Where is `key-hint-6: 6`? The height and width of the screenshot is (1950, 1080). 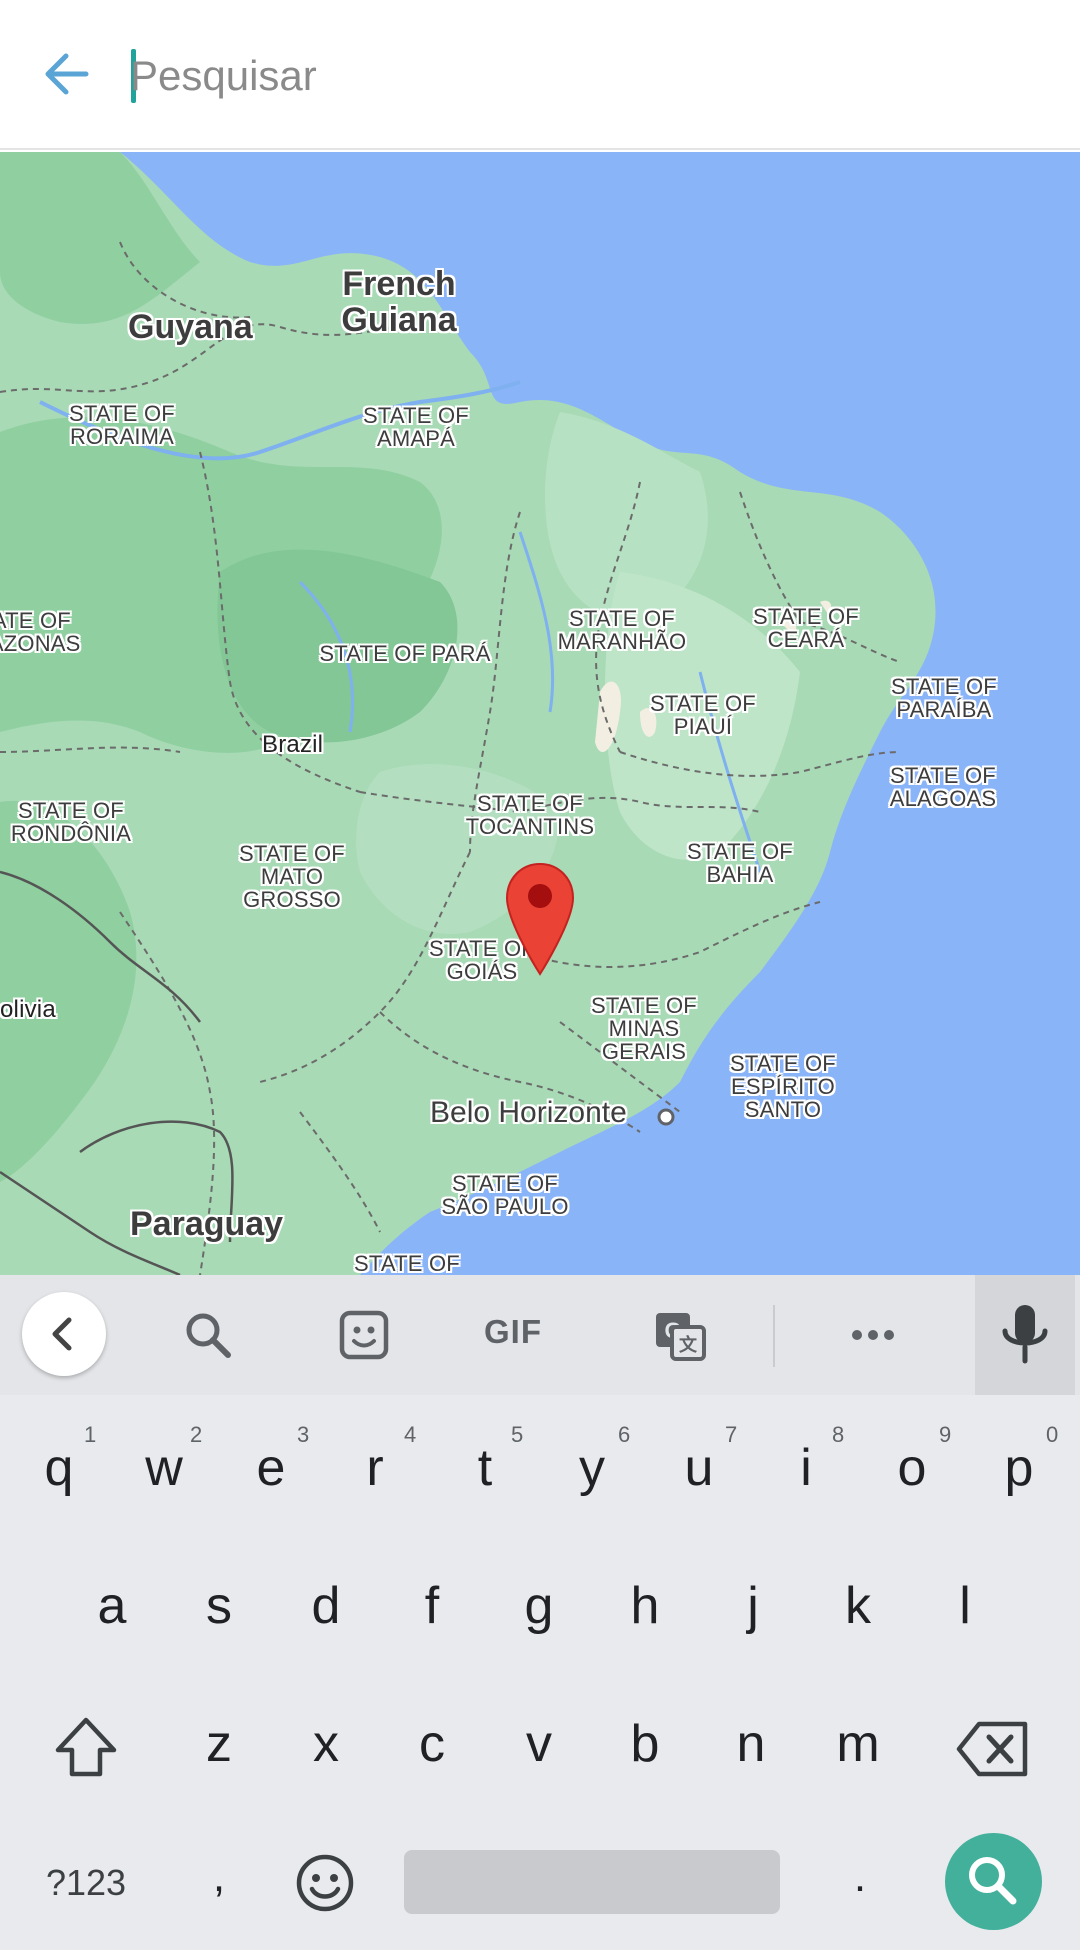
key-hint-6: 6 is located at coordinates (624, 1434).